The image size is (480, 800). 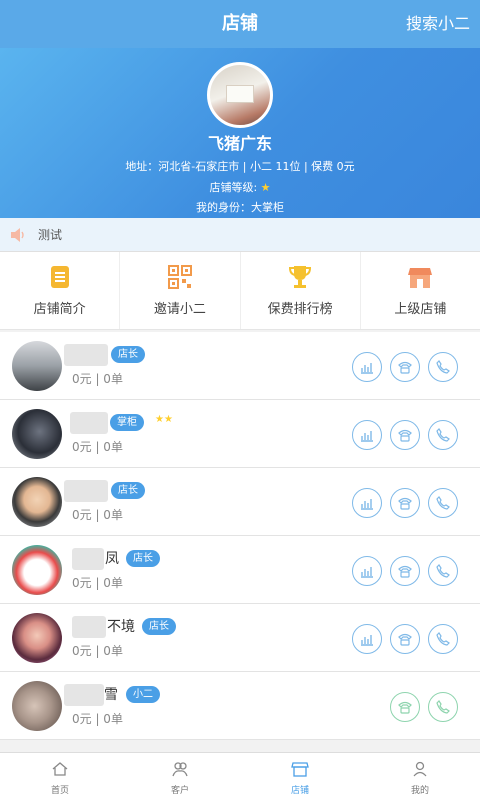 What do you see at coordinates (420, 278) in the screenshot?
I see `store-icon` at bounding box center [420, 278].